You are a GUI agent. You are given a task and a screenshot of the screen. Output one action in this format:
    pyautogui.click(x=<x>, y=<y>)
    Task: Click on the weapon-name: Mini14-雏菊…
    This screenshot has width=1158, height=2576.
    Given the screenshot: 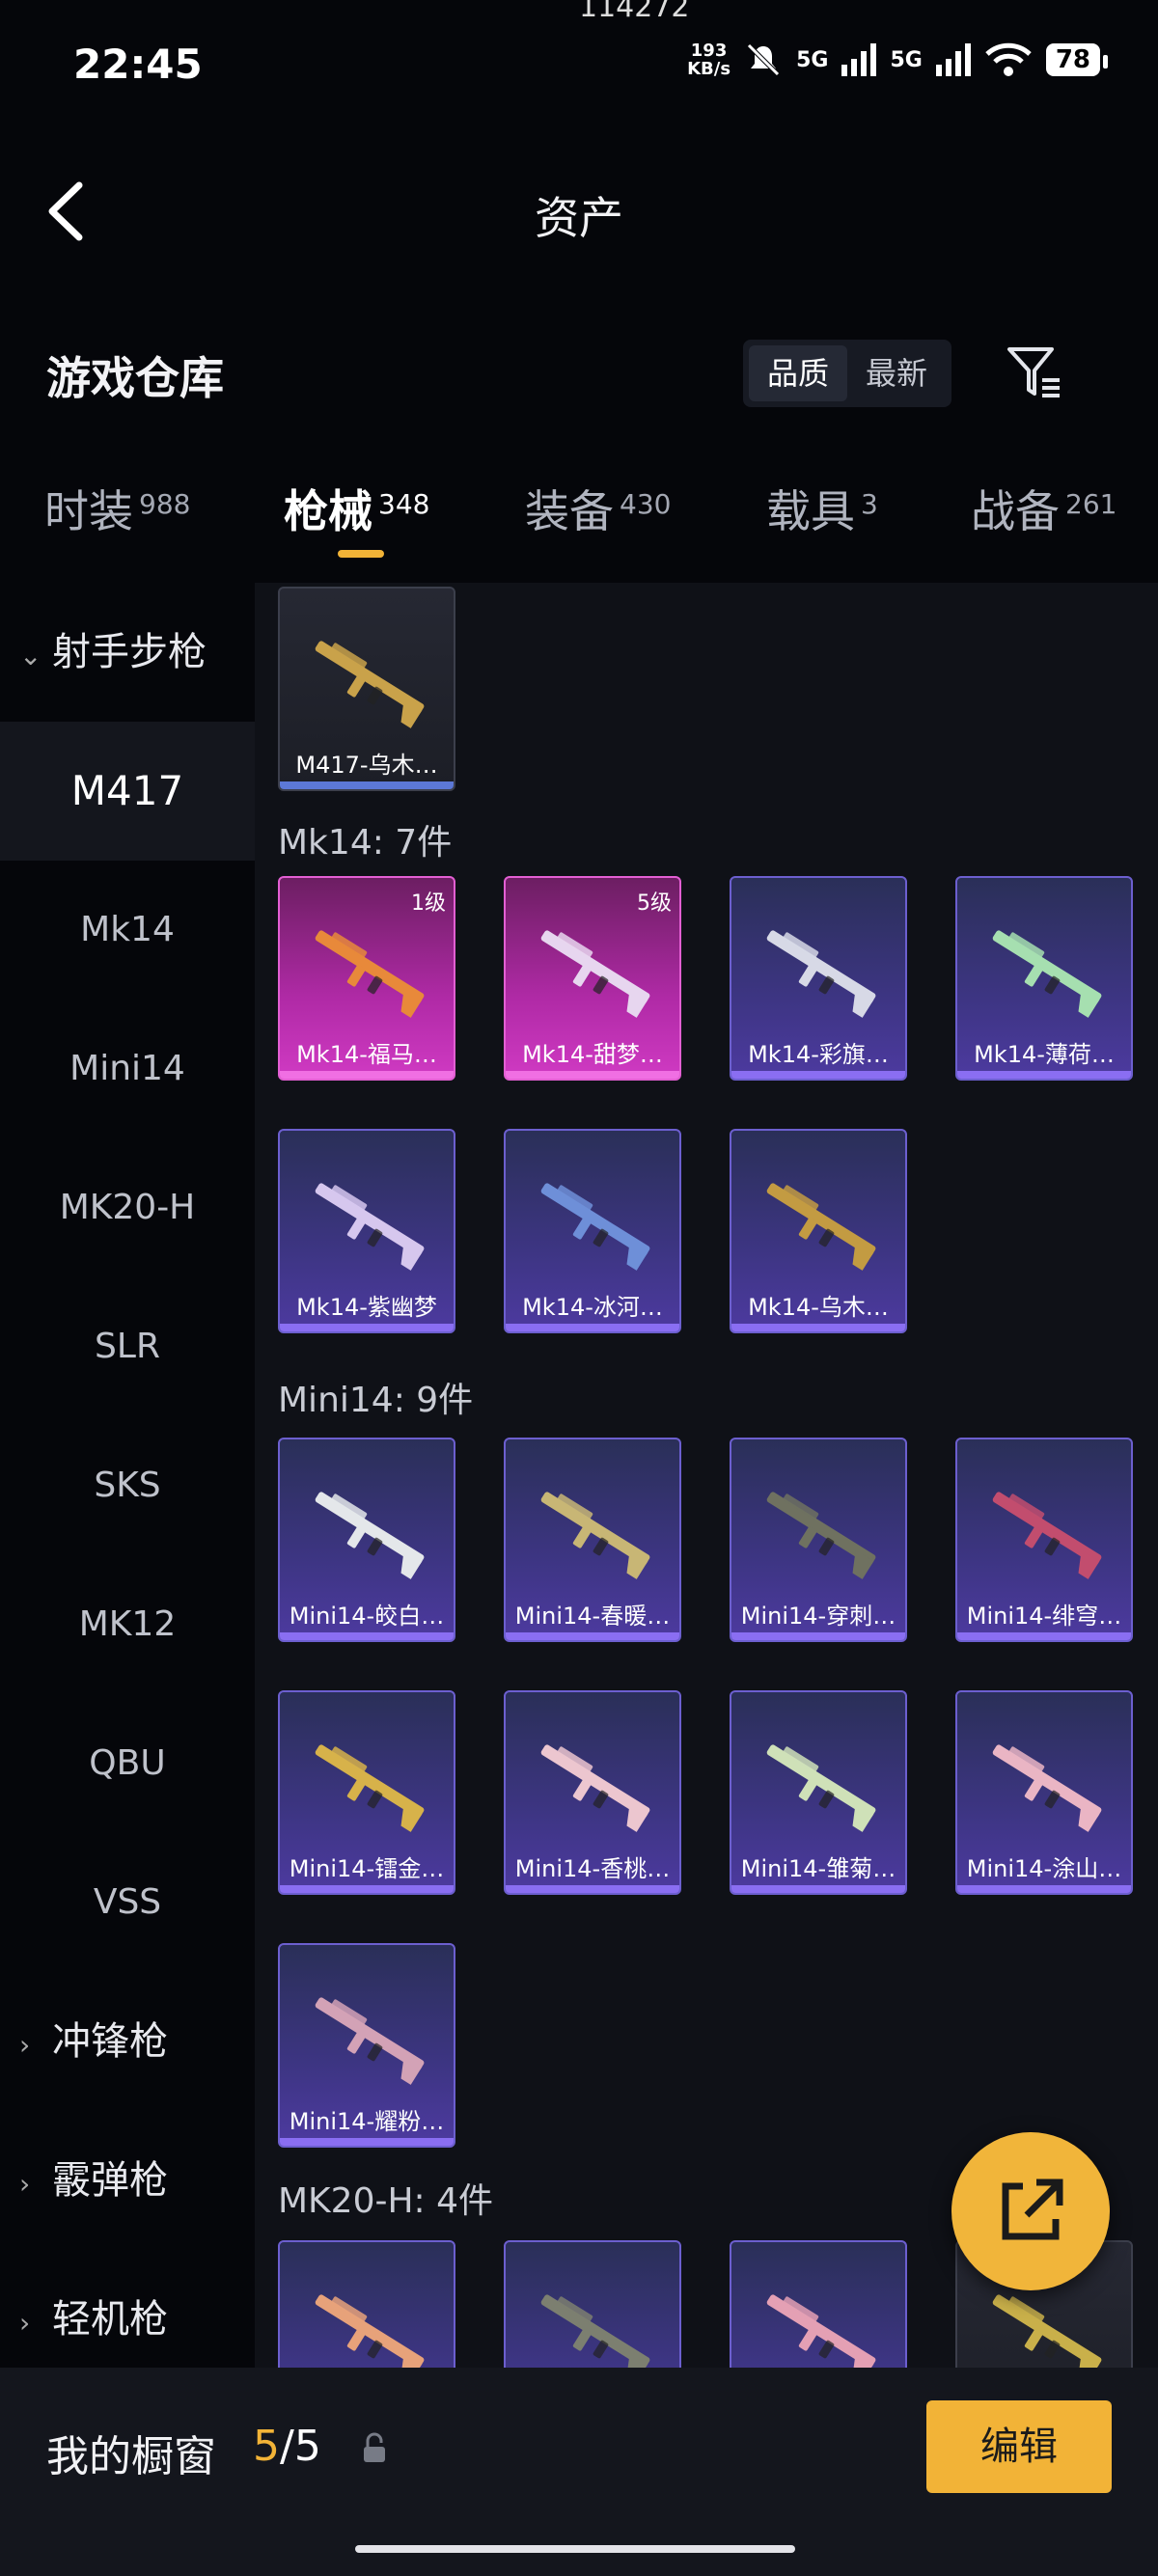 What is the action you would take?
    pyautogui.click(x=818, y=1868)
    